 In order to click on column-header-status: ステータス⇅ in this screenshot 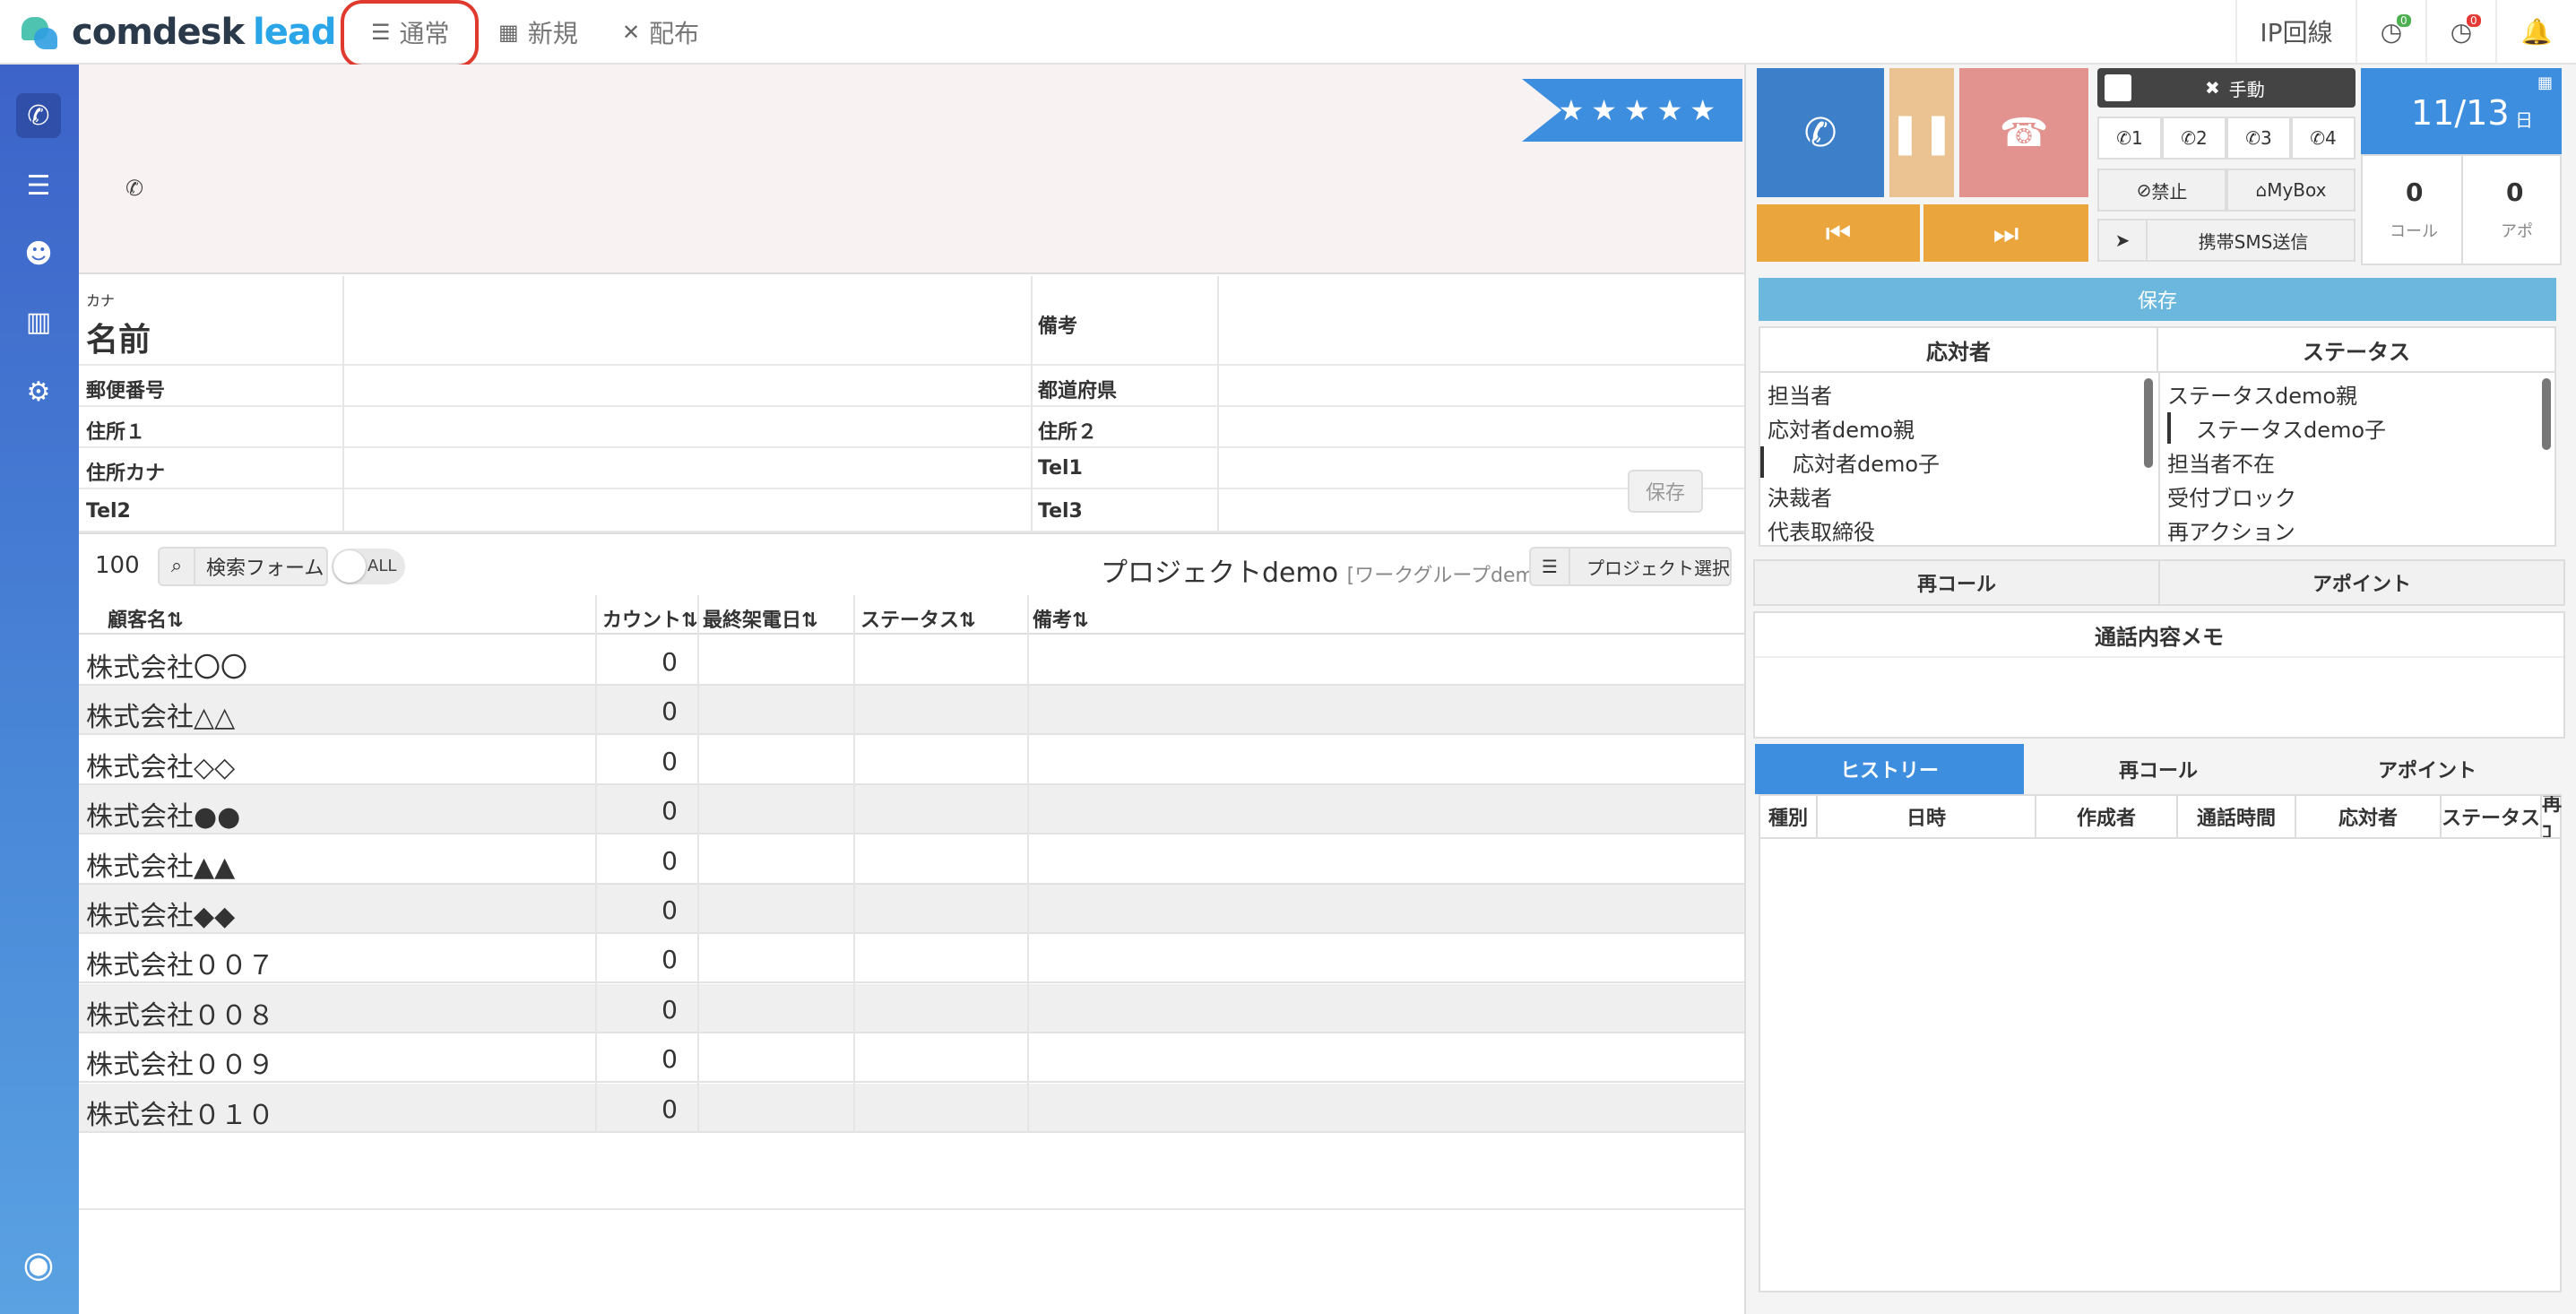, I will do `click(917, 618)`.